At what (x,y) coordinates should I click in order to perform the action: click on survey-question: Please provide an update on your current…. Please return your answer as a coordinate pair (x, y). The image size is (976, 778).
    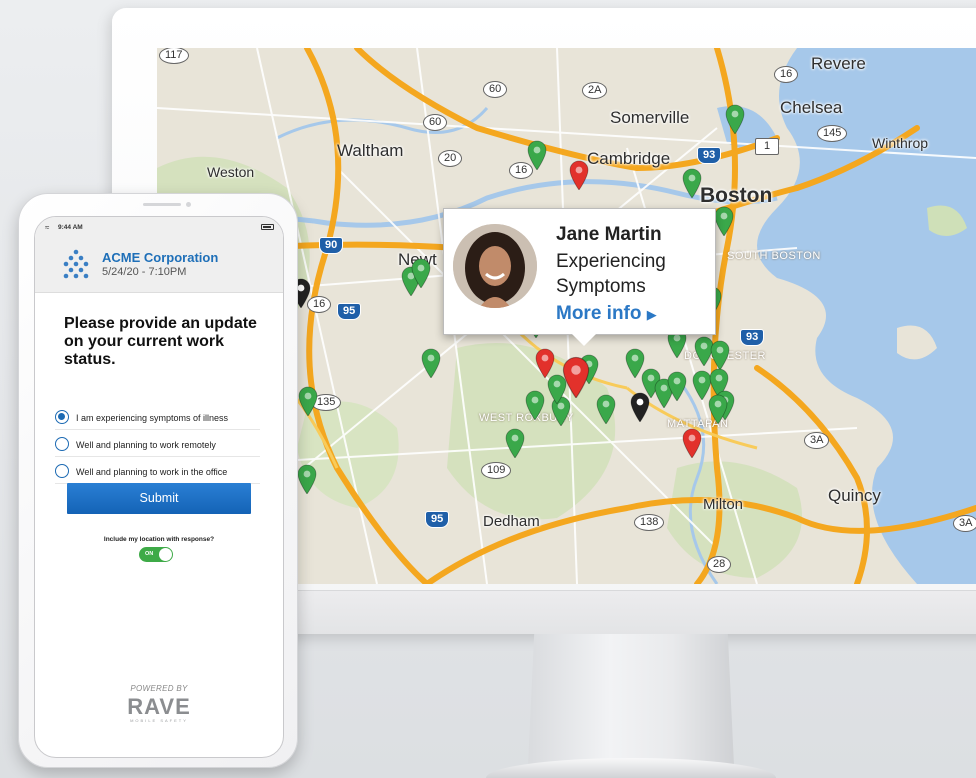
    Looking at the image, I should click on (160, 341).